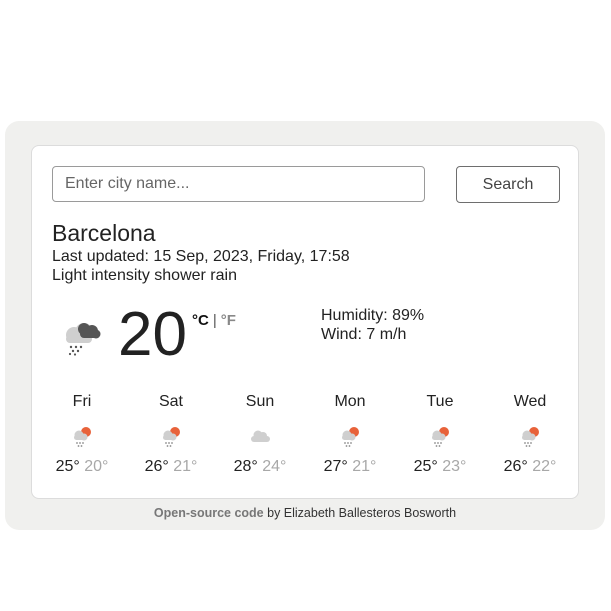 The width and height of the screenshot is (611, 611). What do you see at coordinates (530, 401) in the screenshot?
I see `forecast-day-name: Wed` at bounding box center [530, 401].